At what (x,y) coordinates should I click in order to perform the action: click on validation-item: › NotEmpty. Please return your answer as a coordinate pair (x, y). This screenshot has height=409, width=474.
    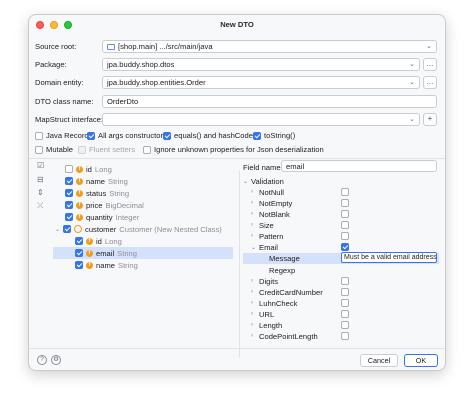
    Looking at the image, I should click on (341, 203).